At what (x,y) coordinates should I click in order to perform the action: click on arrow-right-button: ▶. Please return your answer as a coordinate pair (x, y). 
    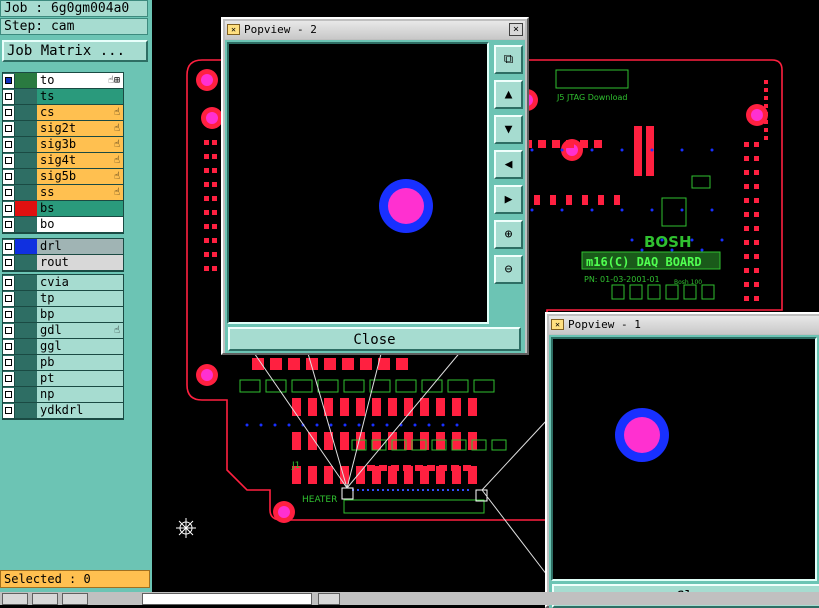
    Looking at the image, I should click on (508, 199).